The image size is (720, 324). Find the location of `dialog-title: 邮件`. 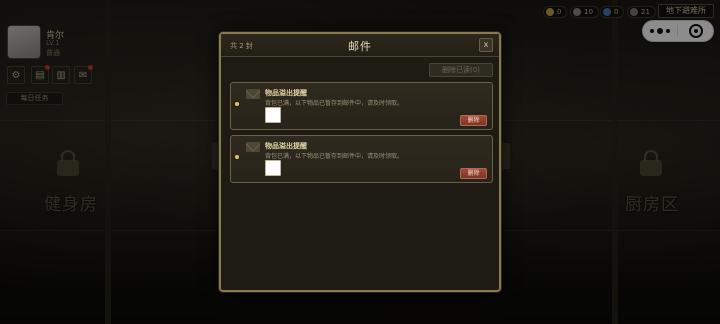

dialog-title: 邮件 is located at coordinates (360, 46).